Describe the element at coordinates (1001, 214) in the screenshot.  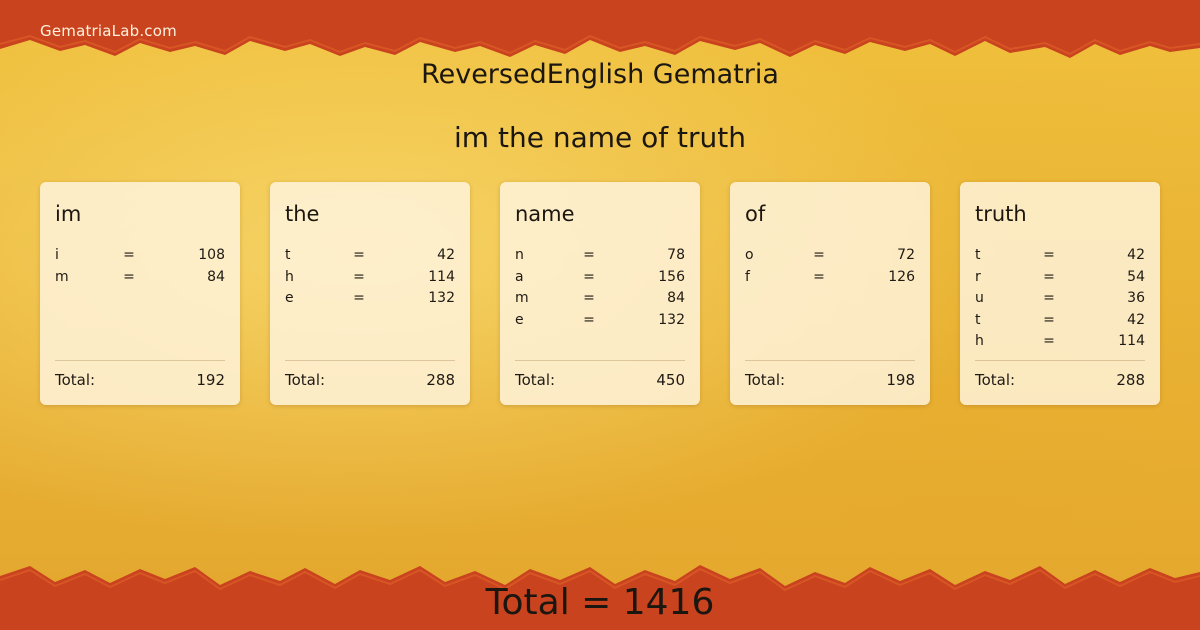
I see `card-word: truth` at that location.